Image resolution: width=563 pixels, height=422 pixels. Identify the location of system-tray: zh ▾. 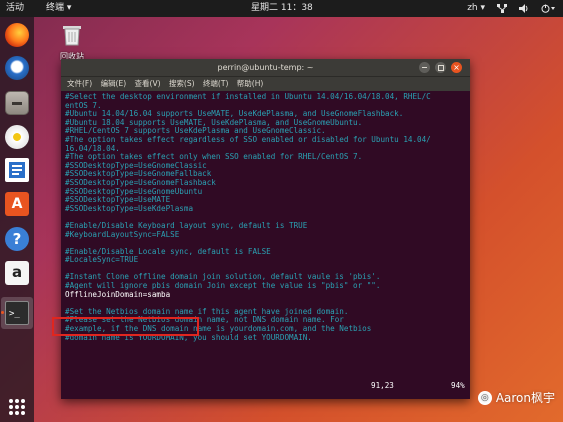
(511, 8).